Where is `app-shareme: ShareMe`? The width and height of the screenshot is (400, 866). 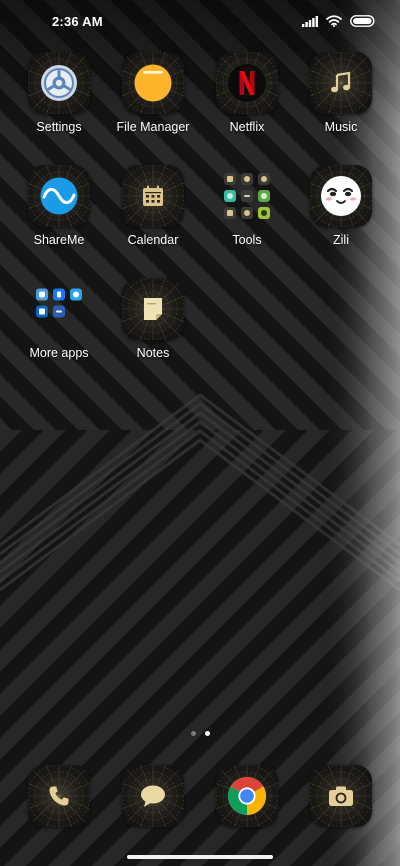 app-shareme: ShareMe is located at coordinates (59, 221).